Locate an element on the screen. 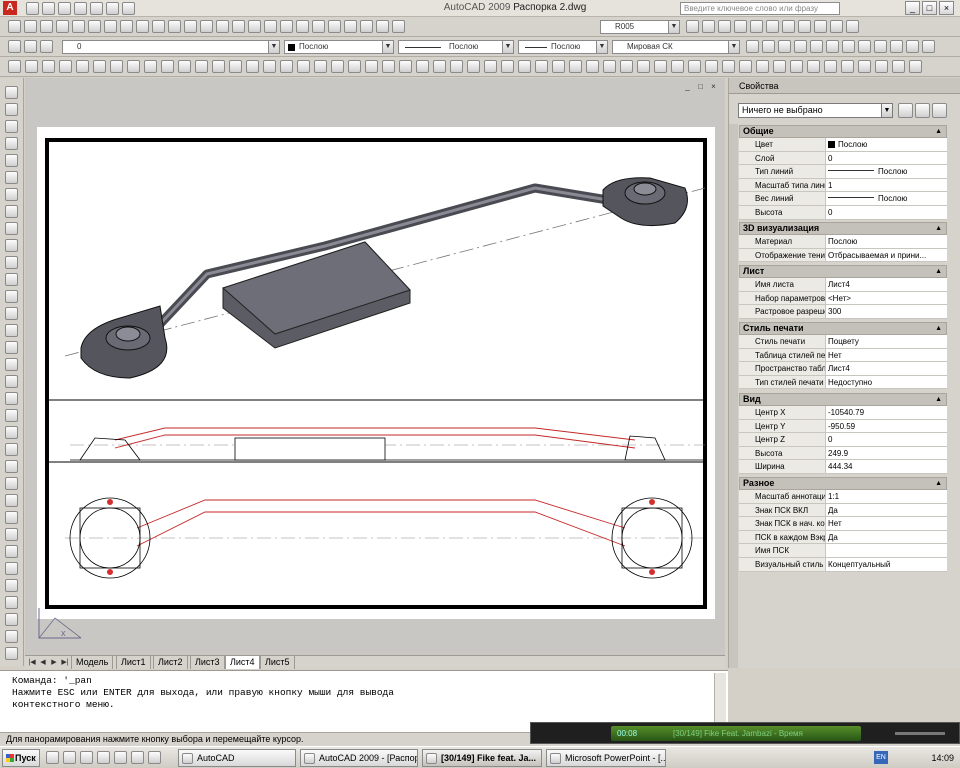  zoom-previous-icon is located at coordinates (254, 26).